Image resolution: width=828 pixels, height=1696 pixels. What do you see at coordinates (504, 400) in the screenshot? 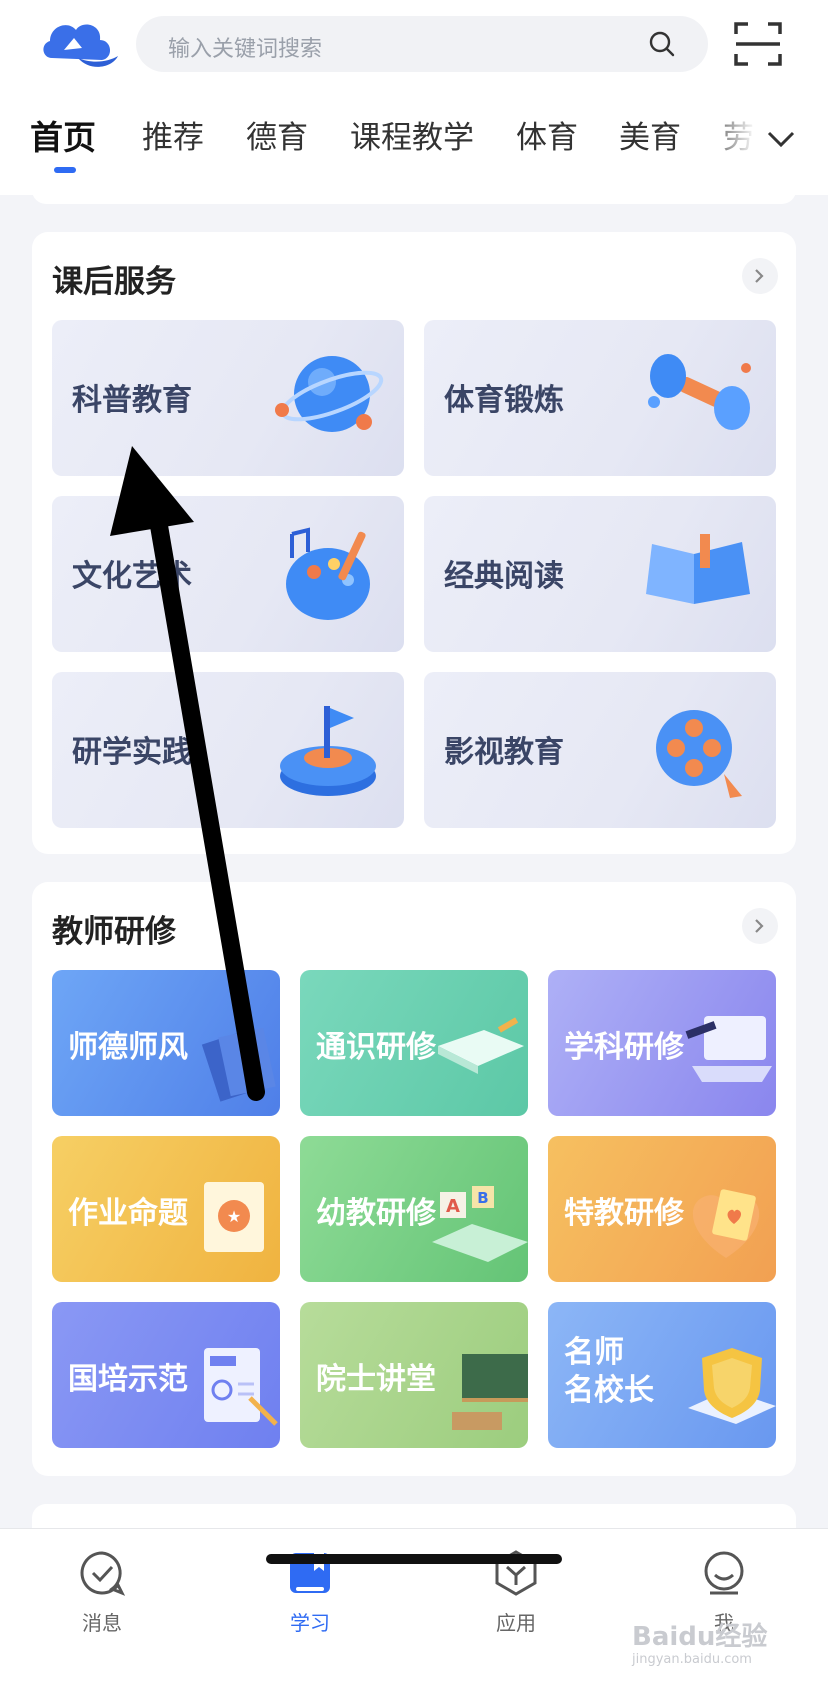
I see `service-label: 体育锻炼` at bounding box center [504, 400].